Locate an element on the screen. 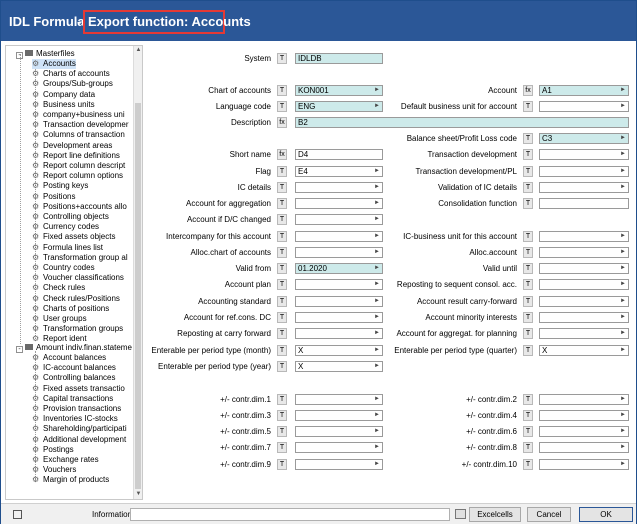  short-name-field: D4 is located at coordinates (339, 154).